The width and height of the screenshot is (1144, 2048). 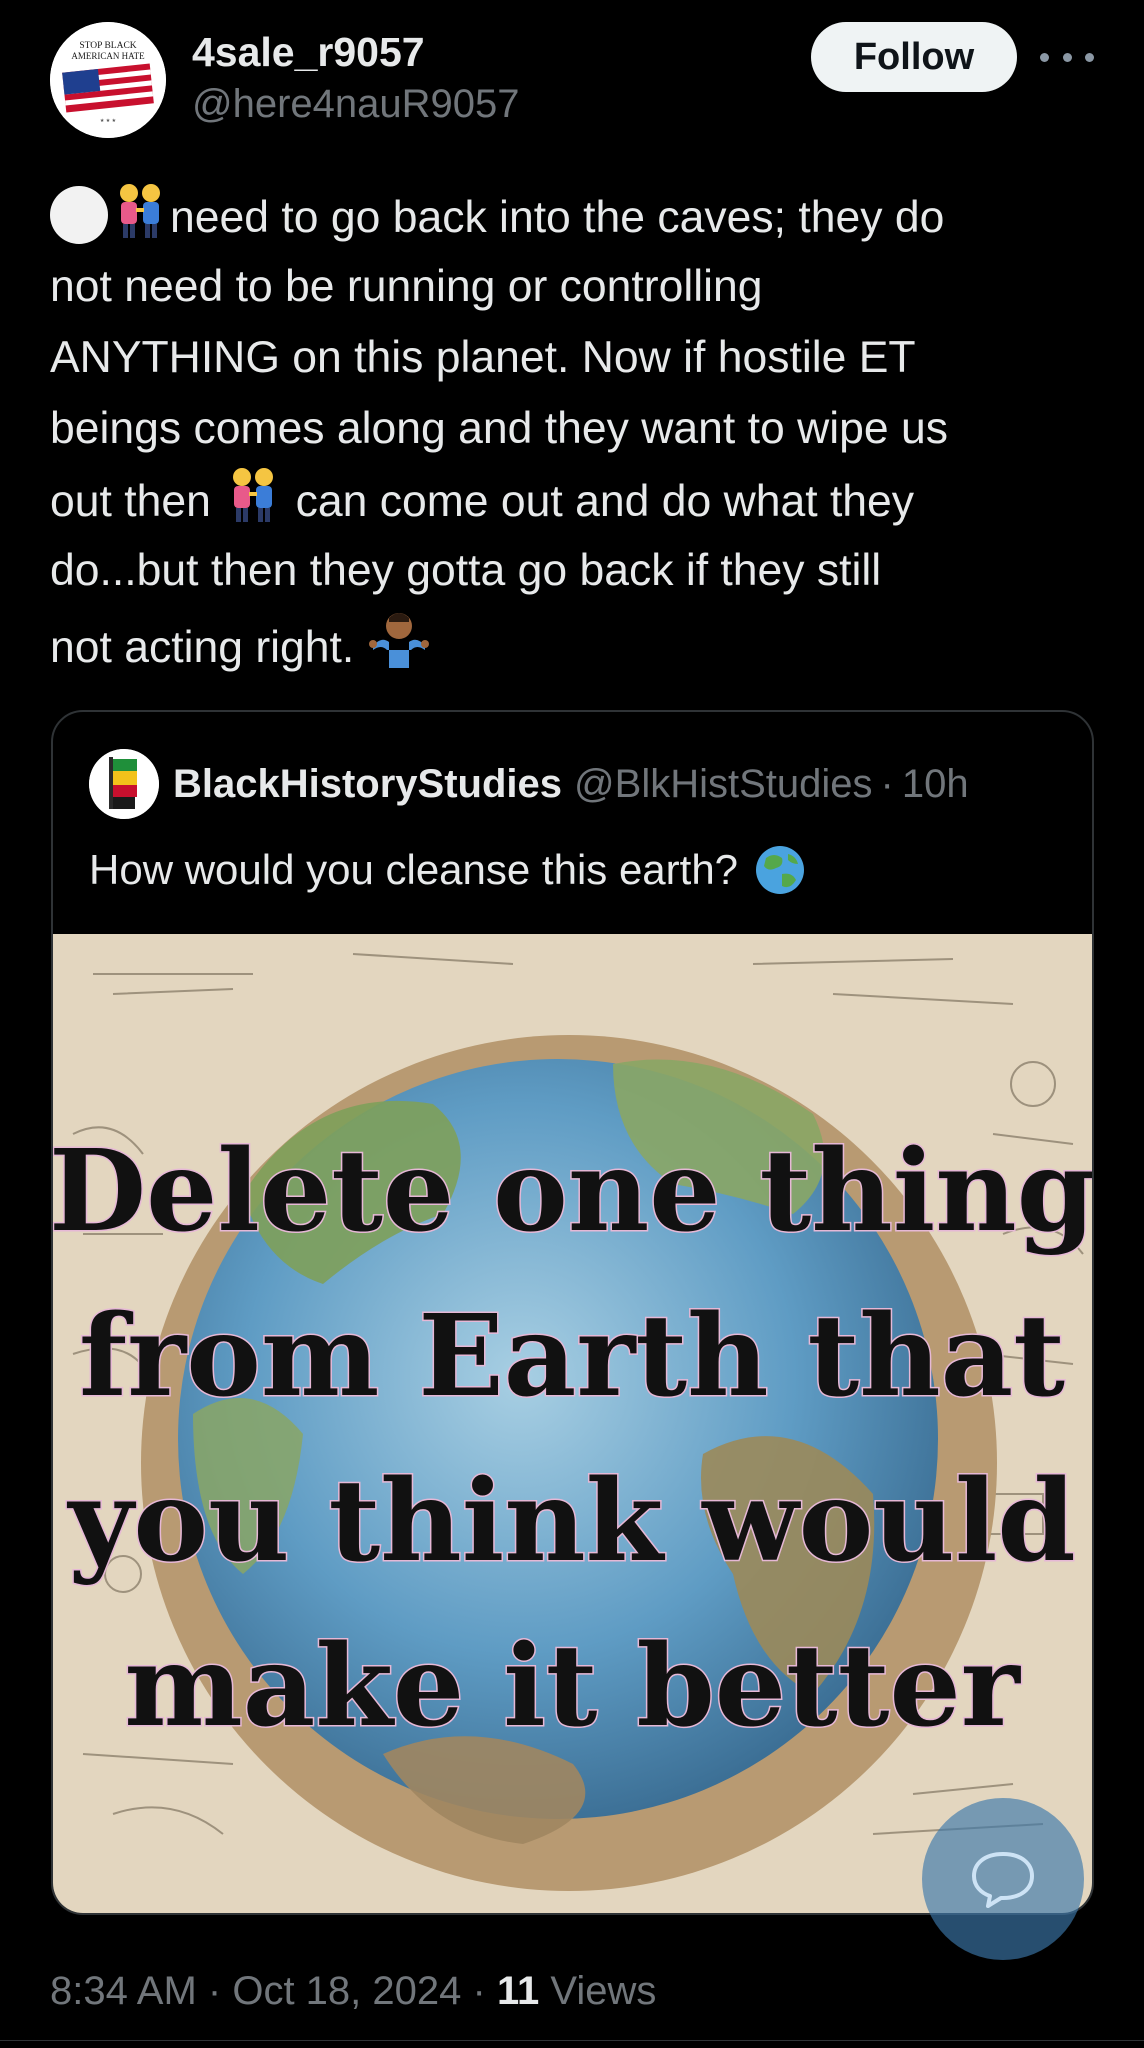 I want to click on tweet-line-5b-text: can come out and do what they, so click(x=605, y=501).